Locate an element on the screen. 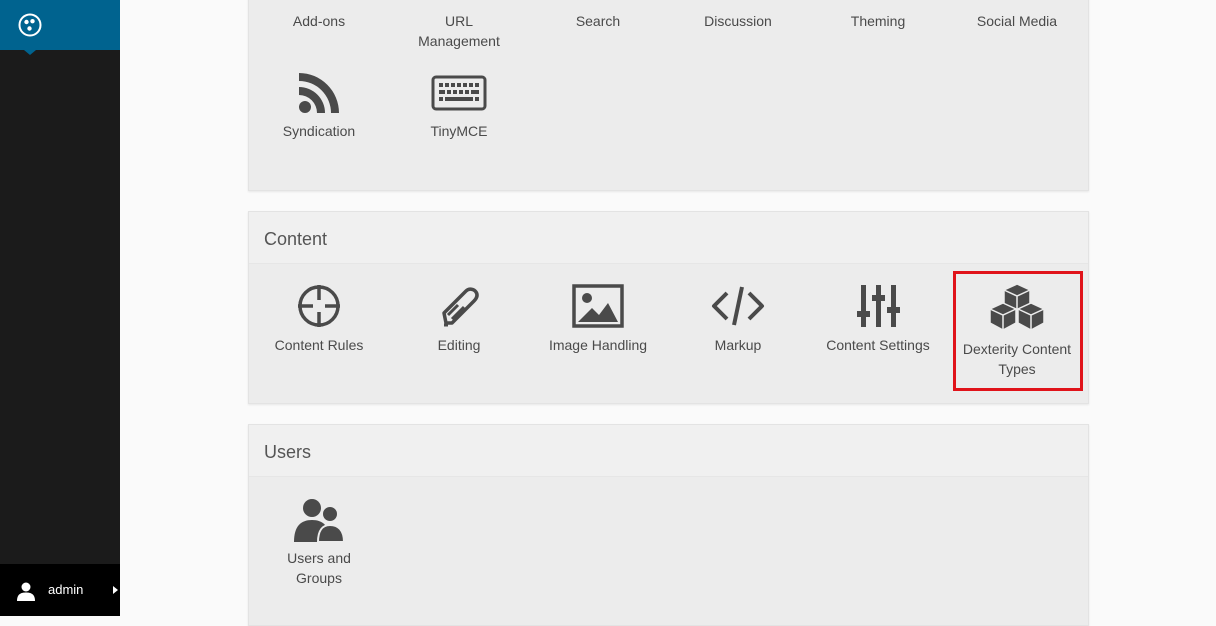  item-label: Social Media is located at coordinates (1017, 21).